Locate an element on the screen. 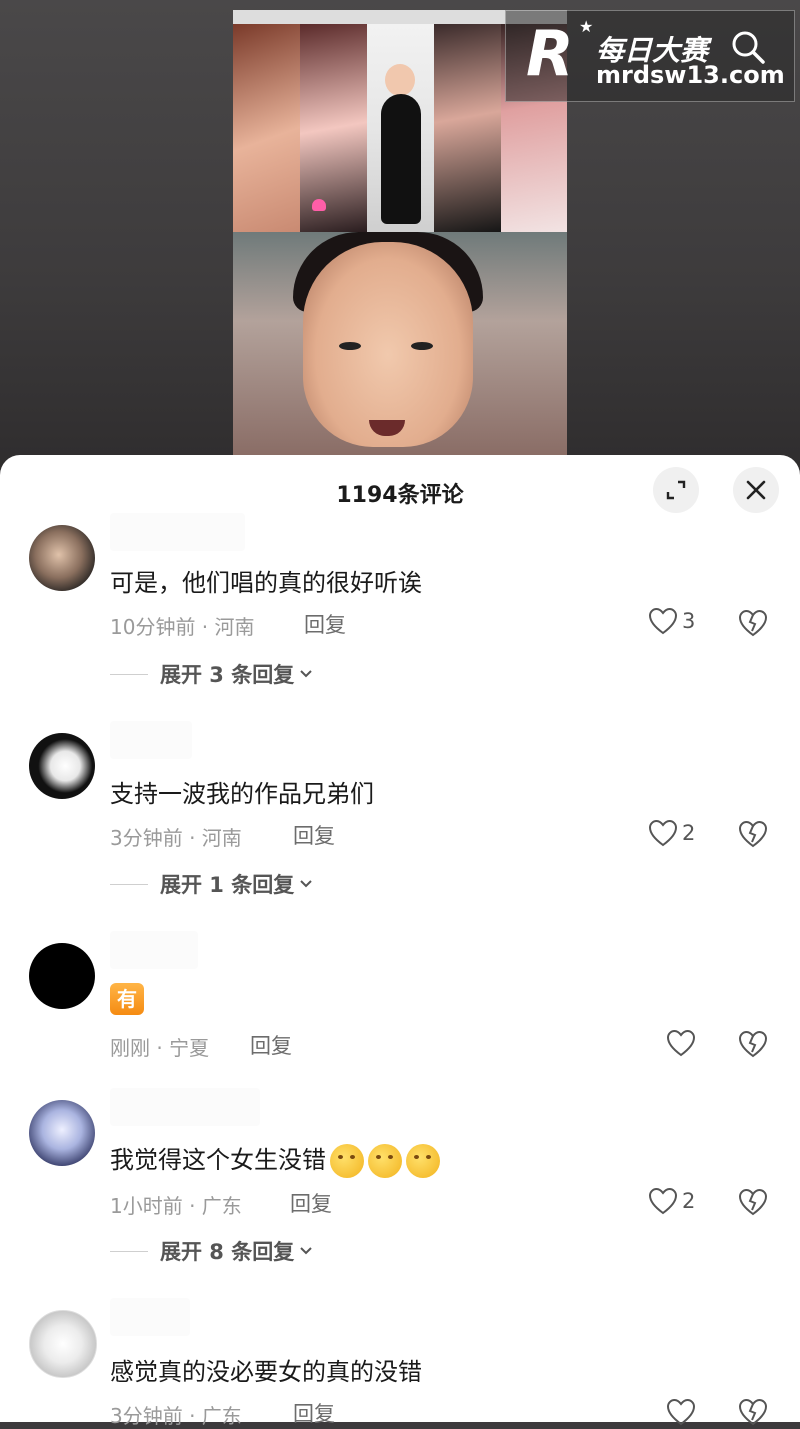  comment-meta: 刚刚 · 宁夏 is located at coordinates (160, 1048).